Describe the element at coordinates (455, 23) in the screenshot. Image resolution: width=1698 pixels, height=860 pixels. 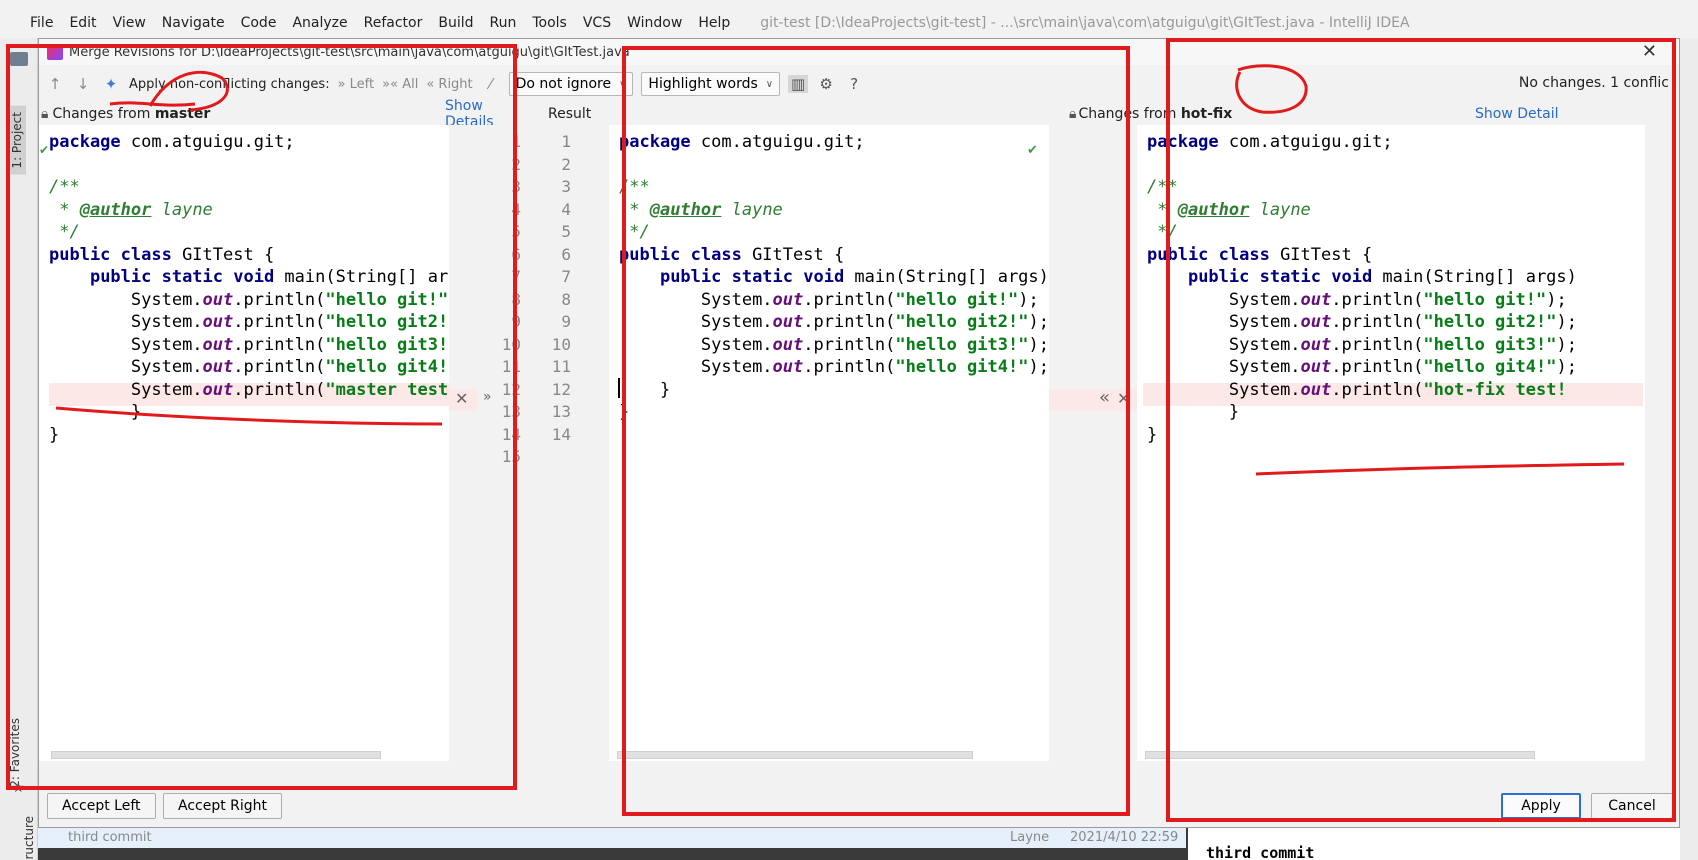
I see `menu-build: Build` at that location.